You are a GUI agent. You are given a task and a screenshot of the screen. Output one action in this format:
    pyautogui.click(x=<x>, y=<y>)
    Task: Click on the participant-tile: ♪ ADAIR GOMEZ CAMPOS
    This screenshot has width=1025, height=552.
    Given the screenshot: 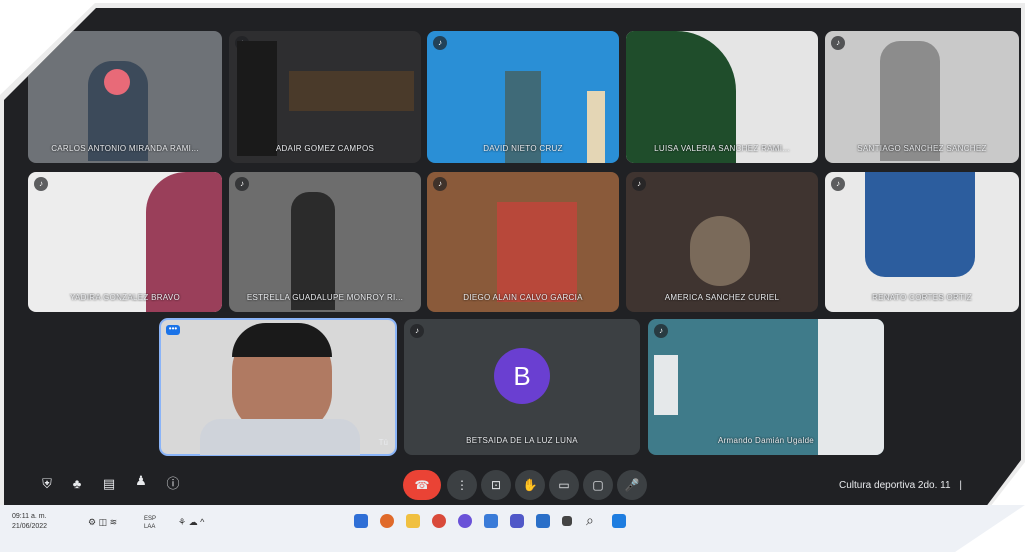 What is the action you would take?
    pyautogui.click(x=325, y=97)
    